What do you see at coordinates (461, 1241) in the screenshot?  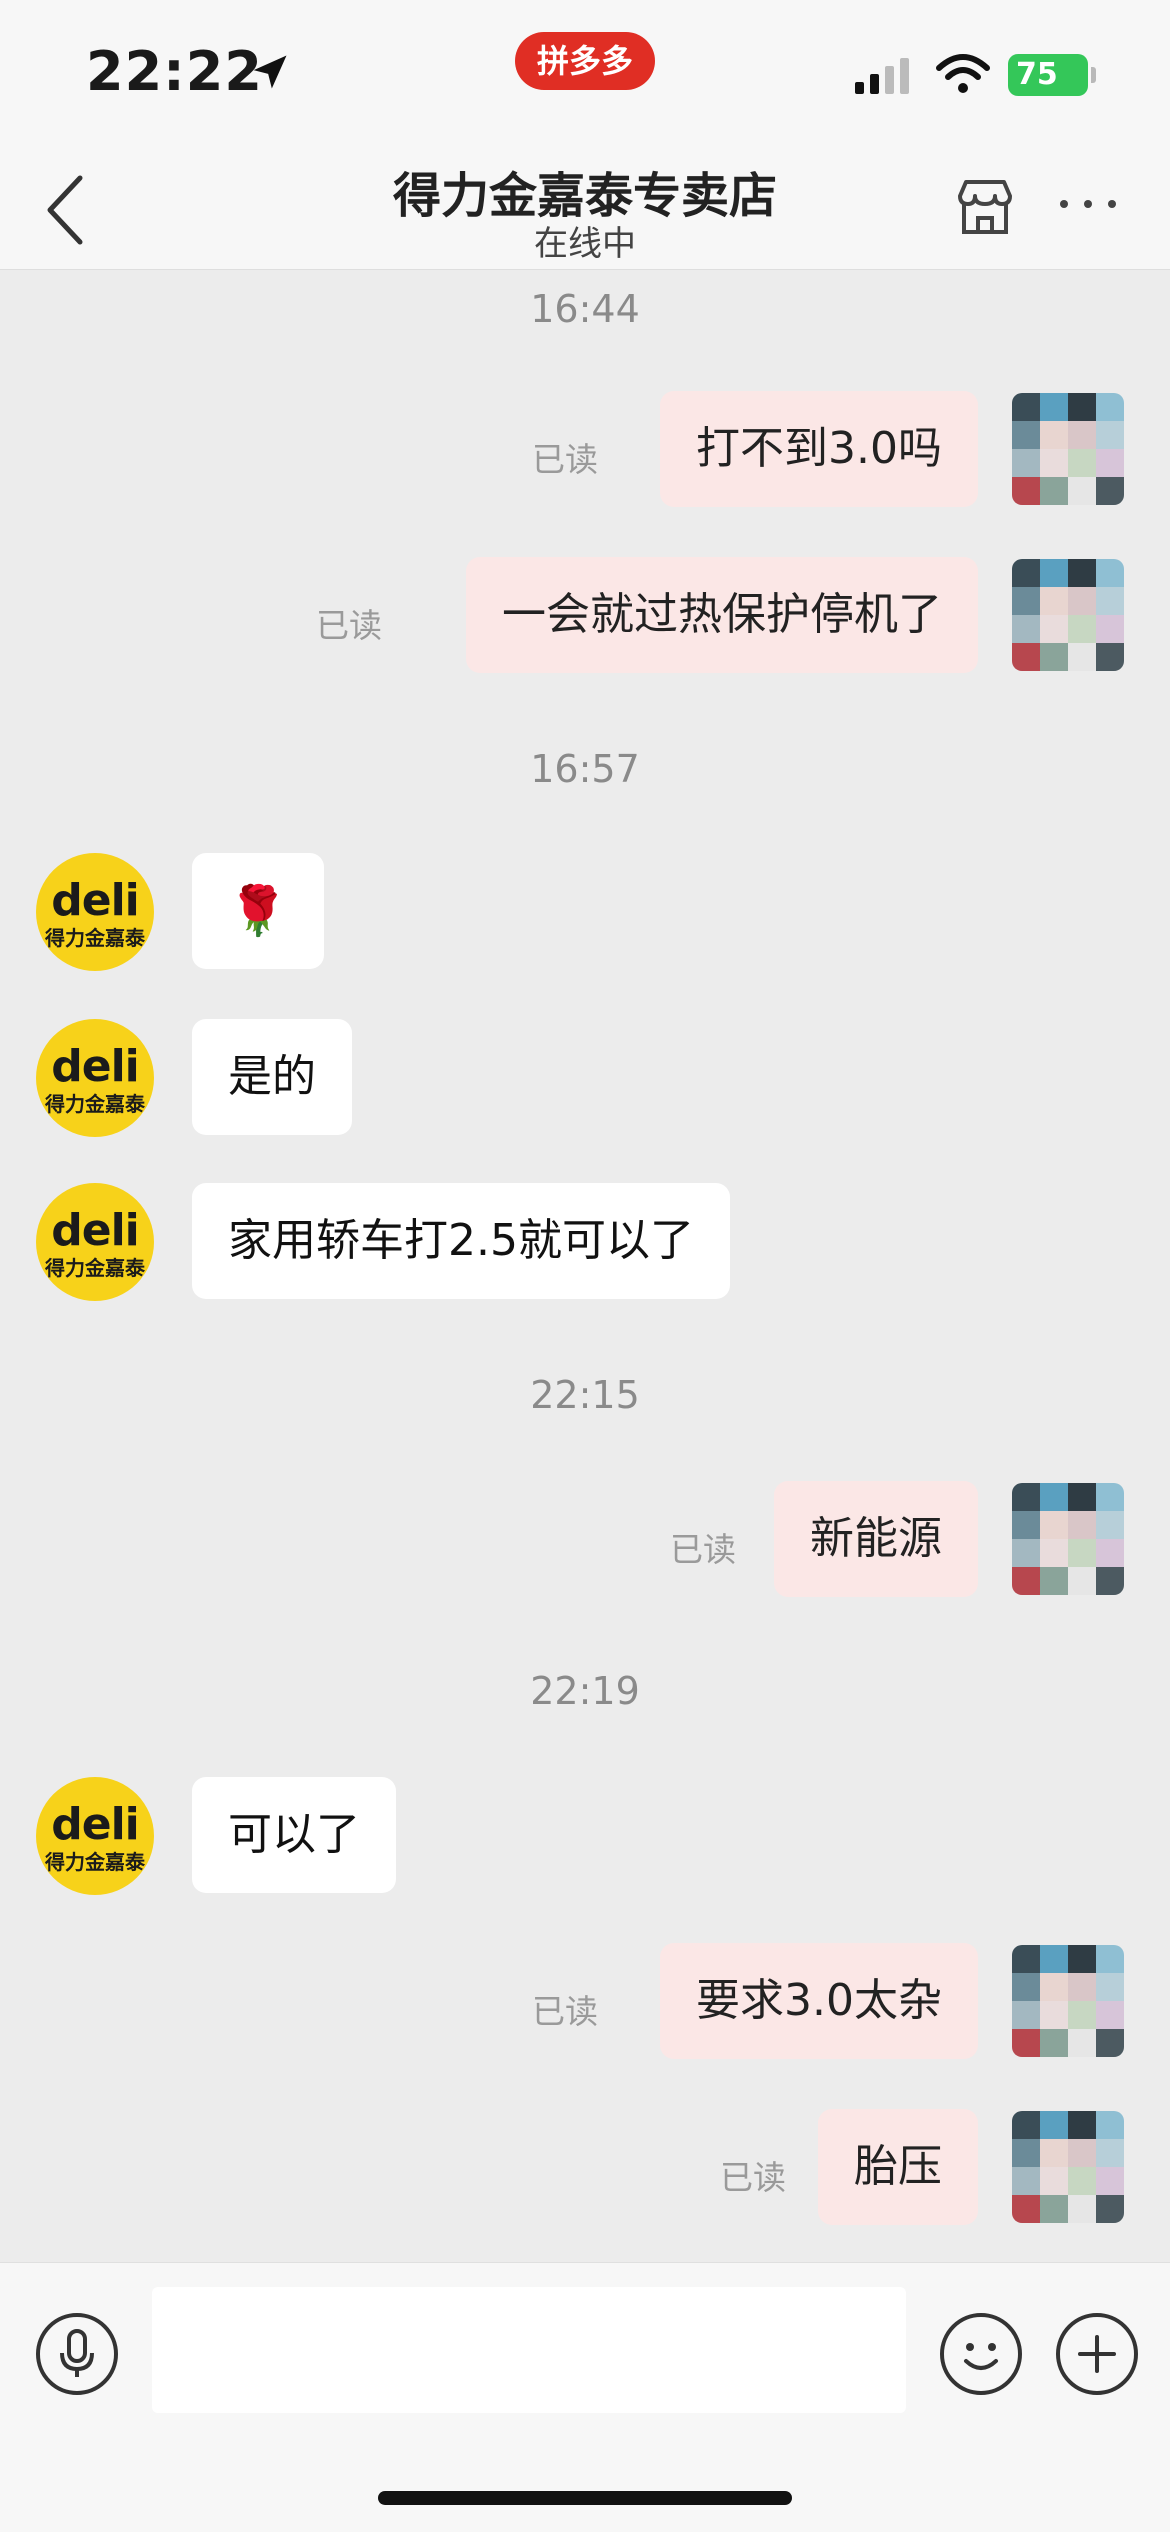 I see `received-message-bubble: 家用轿车打2.5就可以了` at bounding box center [461, 1241].